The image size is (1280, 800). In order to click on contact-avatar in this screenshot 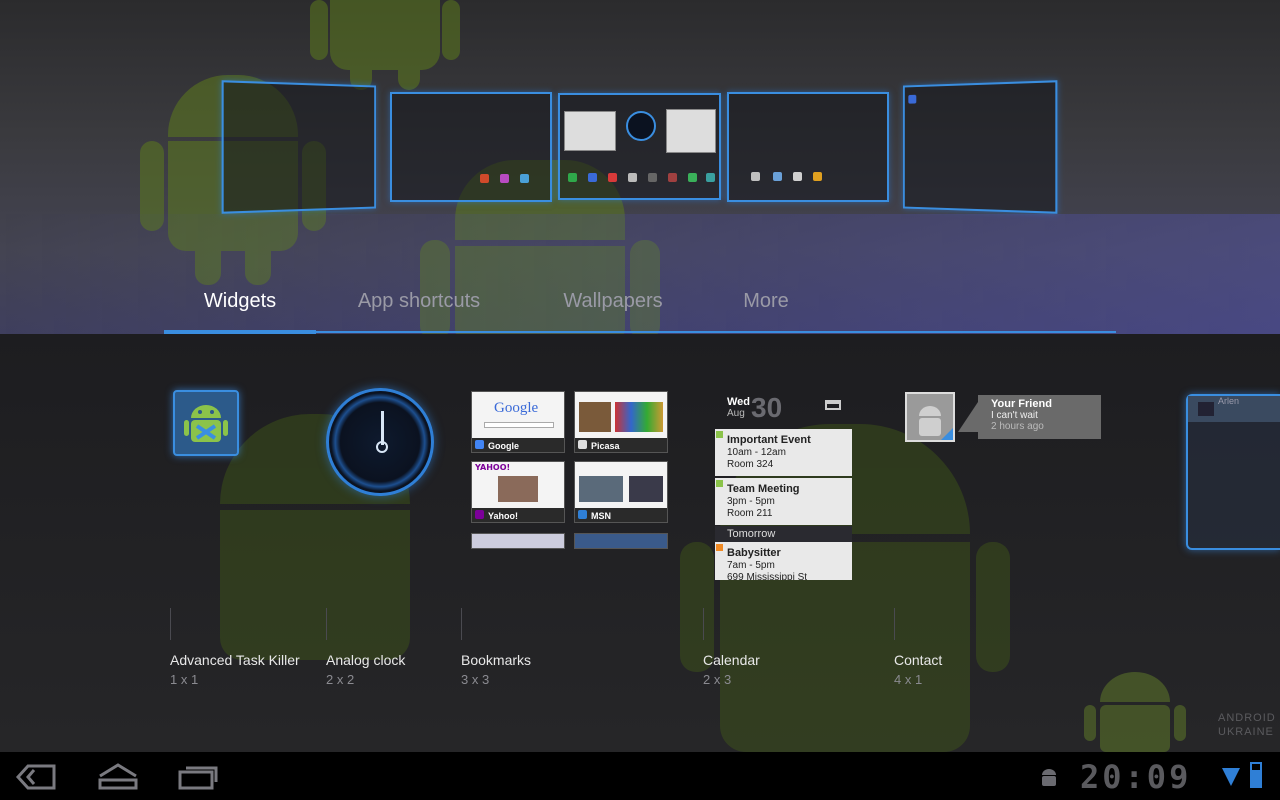, I will do `click(930, 417)`.